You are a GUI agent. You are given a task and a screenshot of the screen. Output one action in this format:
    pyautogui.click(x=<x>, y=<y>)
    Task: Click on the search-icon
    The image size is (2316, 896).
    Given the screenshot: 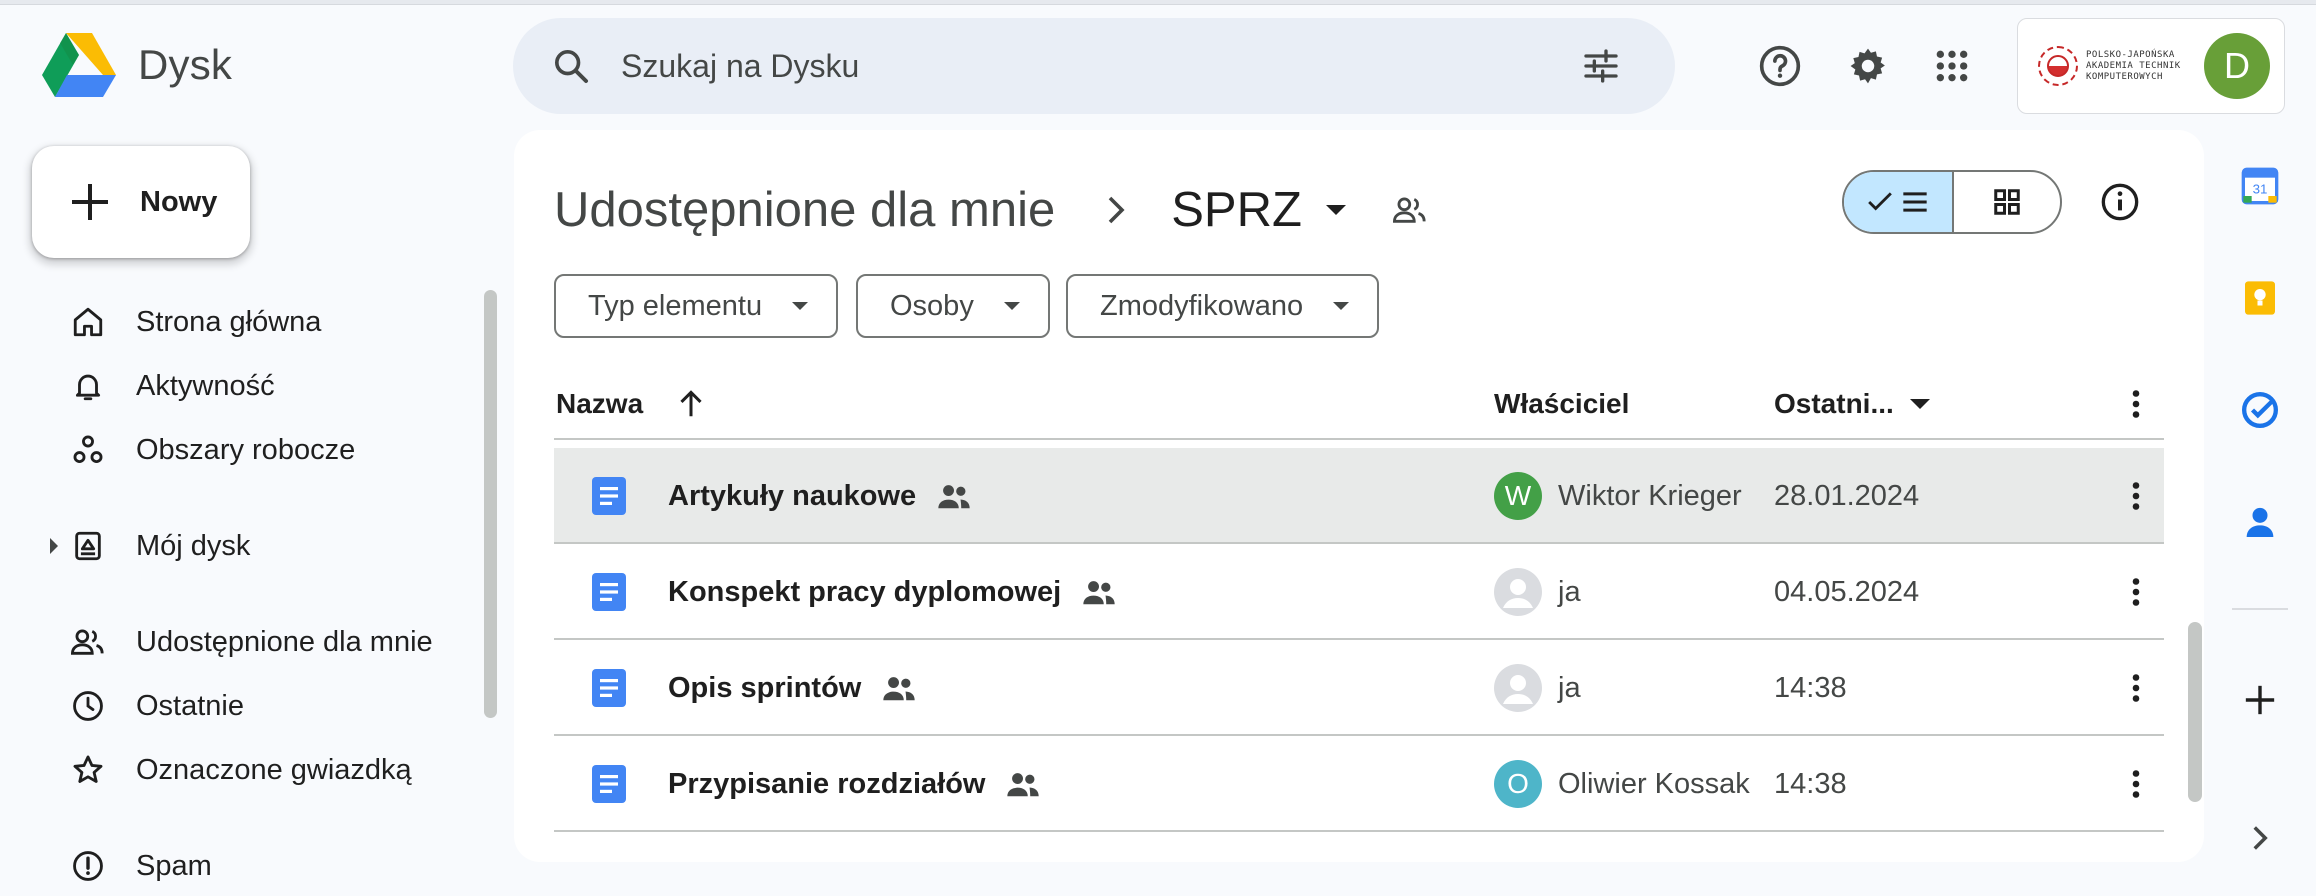 What is the action you would take?
    pyautogui.click(x=571, y=66)
    